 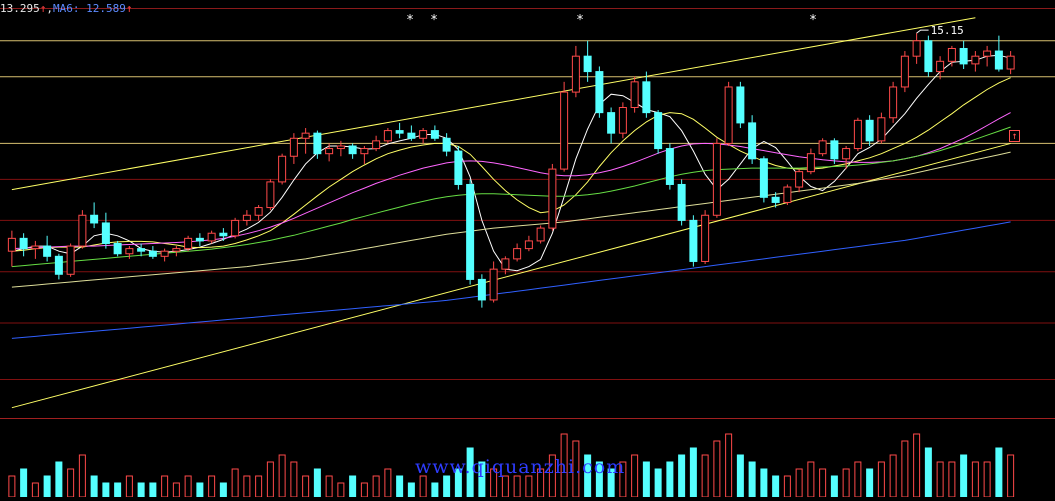 I want to click on ma6-up-arrow: ↑, so click(x=129, y=8).